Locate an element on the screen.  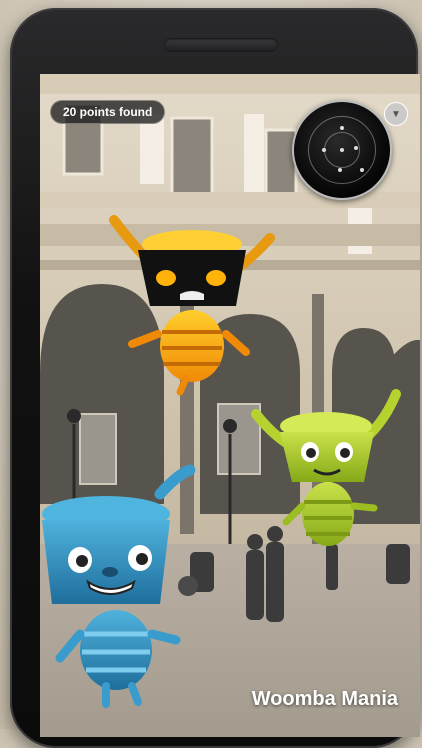
app-brand-title: Woomba Mania is located at coordinates (324, 699).